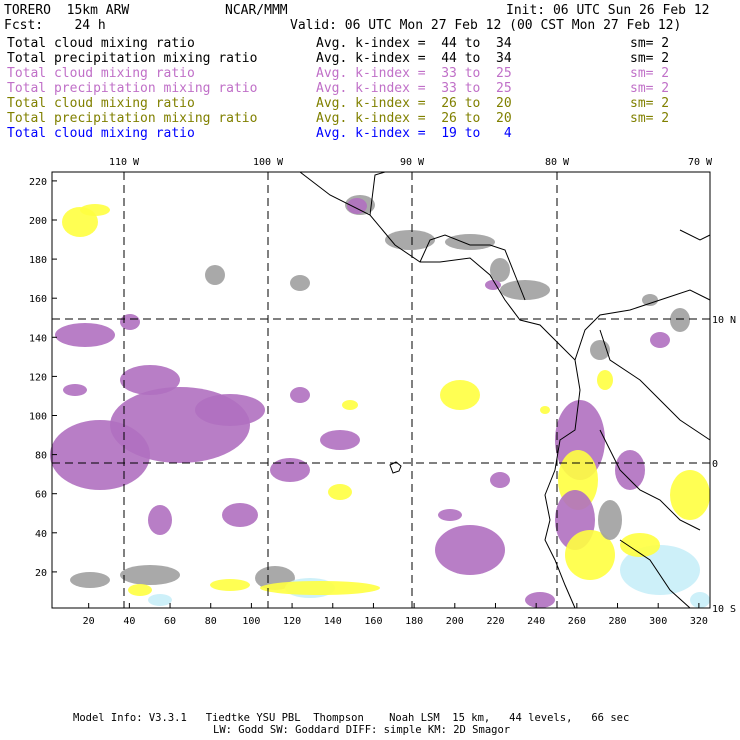 Image resolution: width=740 pixels, height=740 pixels. I want to click on y-tick-label: 180, so click(38, 260).